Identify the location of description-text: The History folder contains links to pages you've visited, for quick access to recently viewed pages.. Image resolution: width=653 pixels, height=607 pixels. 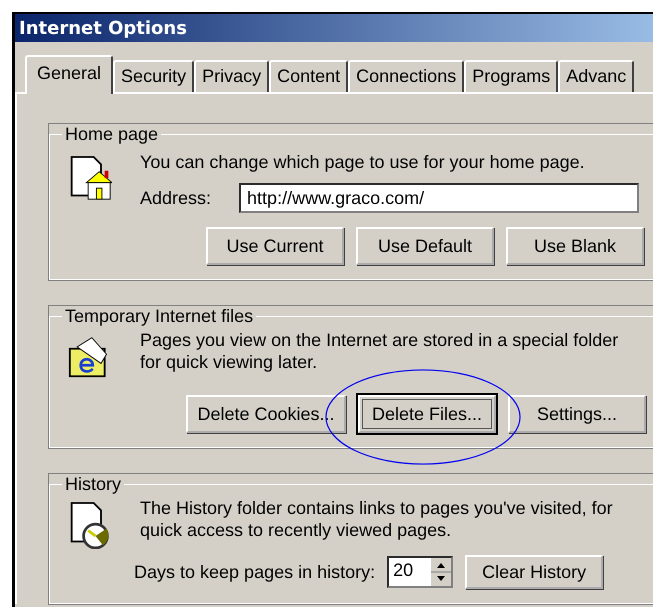
(377, 519).